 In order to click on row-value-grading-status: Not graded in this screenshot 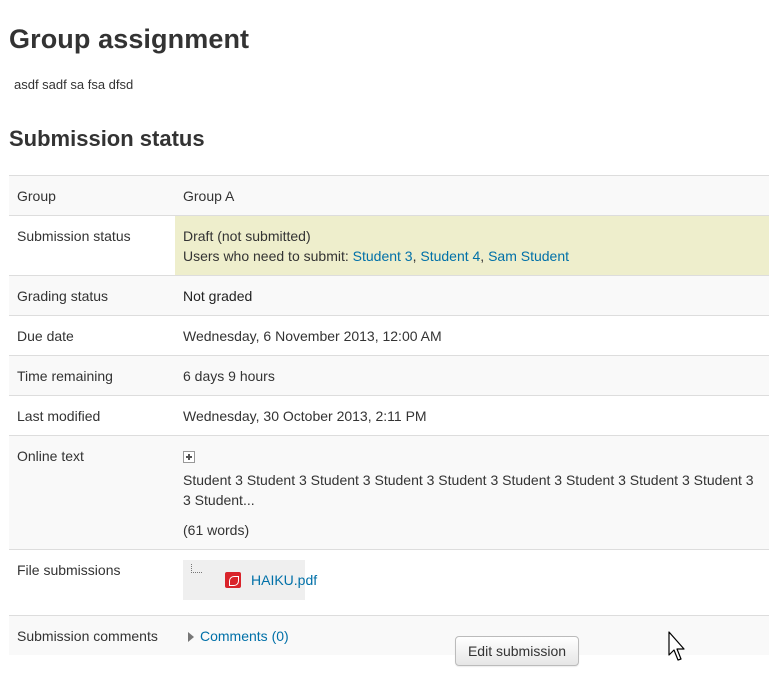, I will do `click(472, 295)`.